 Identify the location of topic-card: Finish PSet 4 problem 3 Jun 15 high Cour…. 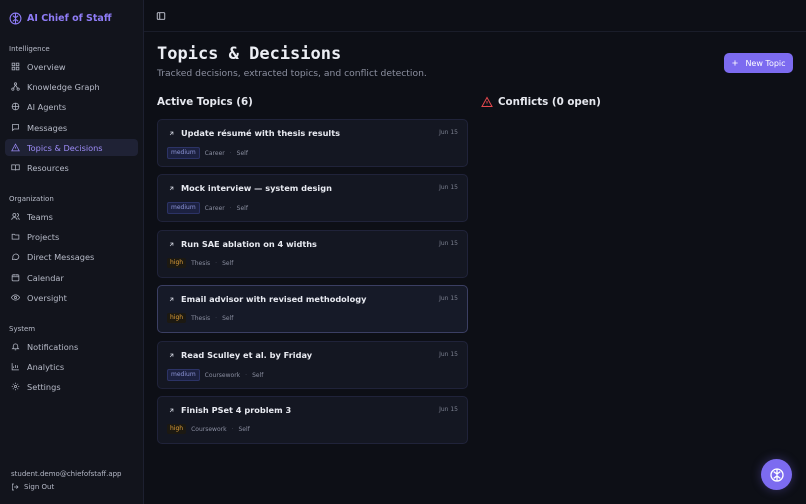
(312, 420).